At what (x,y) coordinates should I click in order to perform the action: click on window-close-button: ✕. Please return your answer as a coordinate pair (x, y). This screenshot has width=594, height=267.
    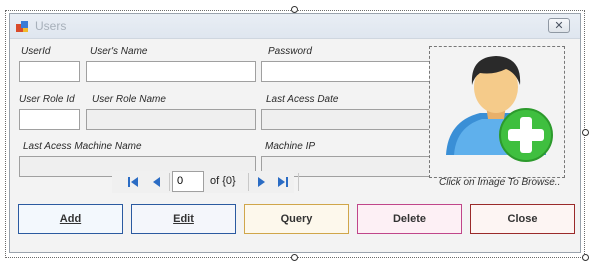
    Looking at the image, I should click on (559, 25).